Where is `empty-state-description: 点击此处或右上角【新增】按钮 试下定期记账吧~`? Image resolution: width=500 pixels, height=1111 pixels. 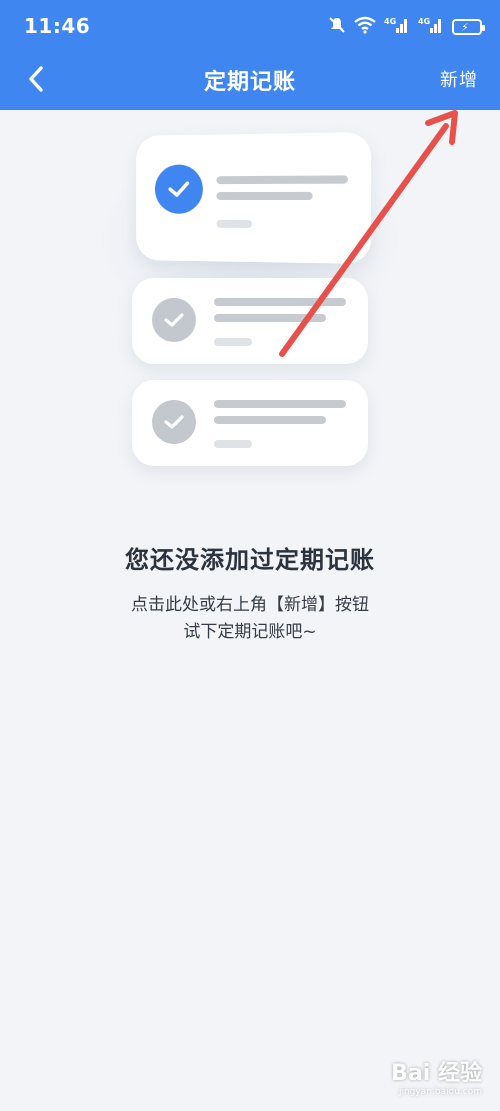
empty-state-description: 点击此处或右上角【新增】按钮 试下定期记账吧~ is located at coordinates (250, 619).